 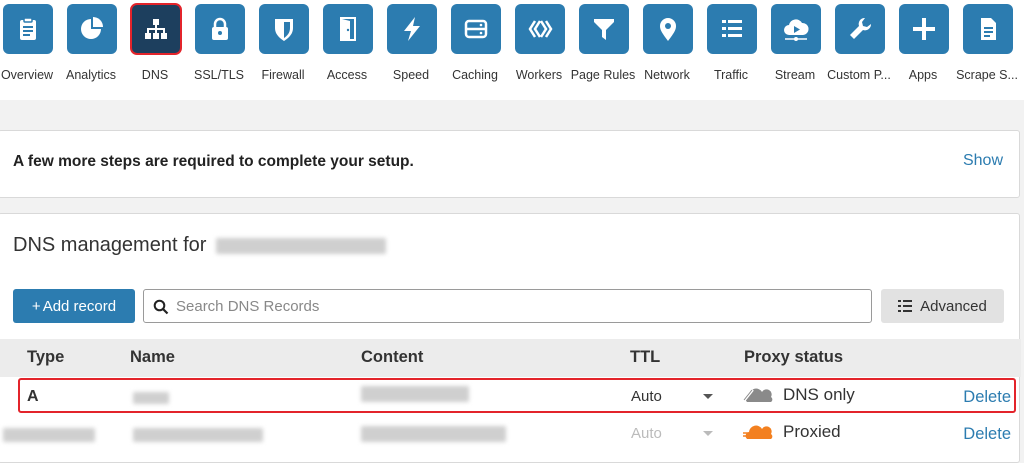 I want to click on nav-label: Caching, so click(x=475, y=75).